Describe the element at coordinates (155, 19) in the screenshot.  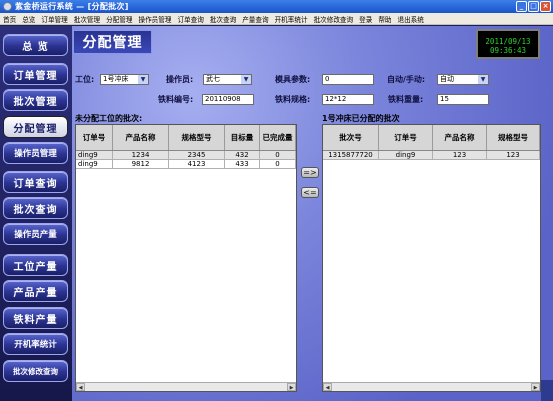
I see `menu-item-operators: 操作员管理` at that location.